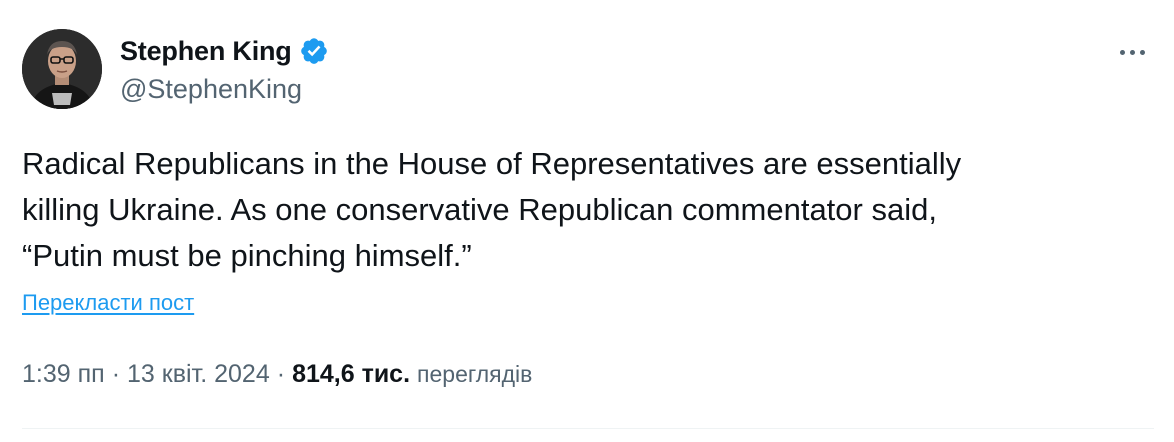 This screenshot has width=1174, height=442. I want to click on avatar, so click(62, 69).